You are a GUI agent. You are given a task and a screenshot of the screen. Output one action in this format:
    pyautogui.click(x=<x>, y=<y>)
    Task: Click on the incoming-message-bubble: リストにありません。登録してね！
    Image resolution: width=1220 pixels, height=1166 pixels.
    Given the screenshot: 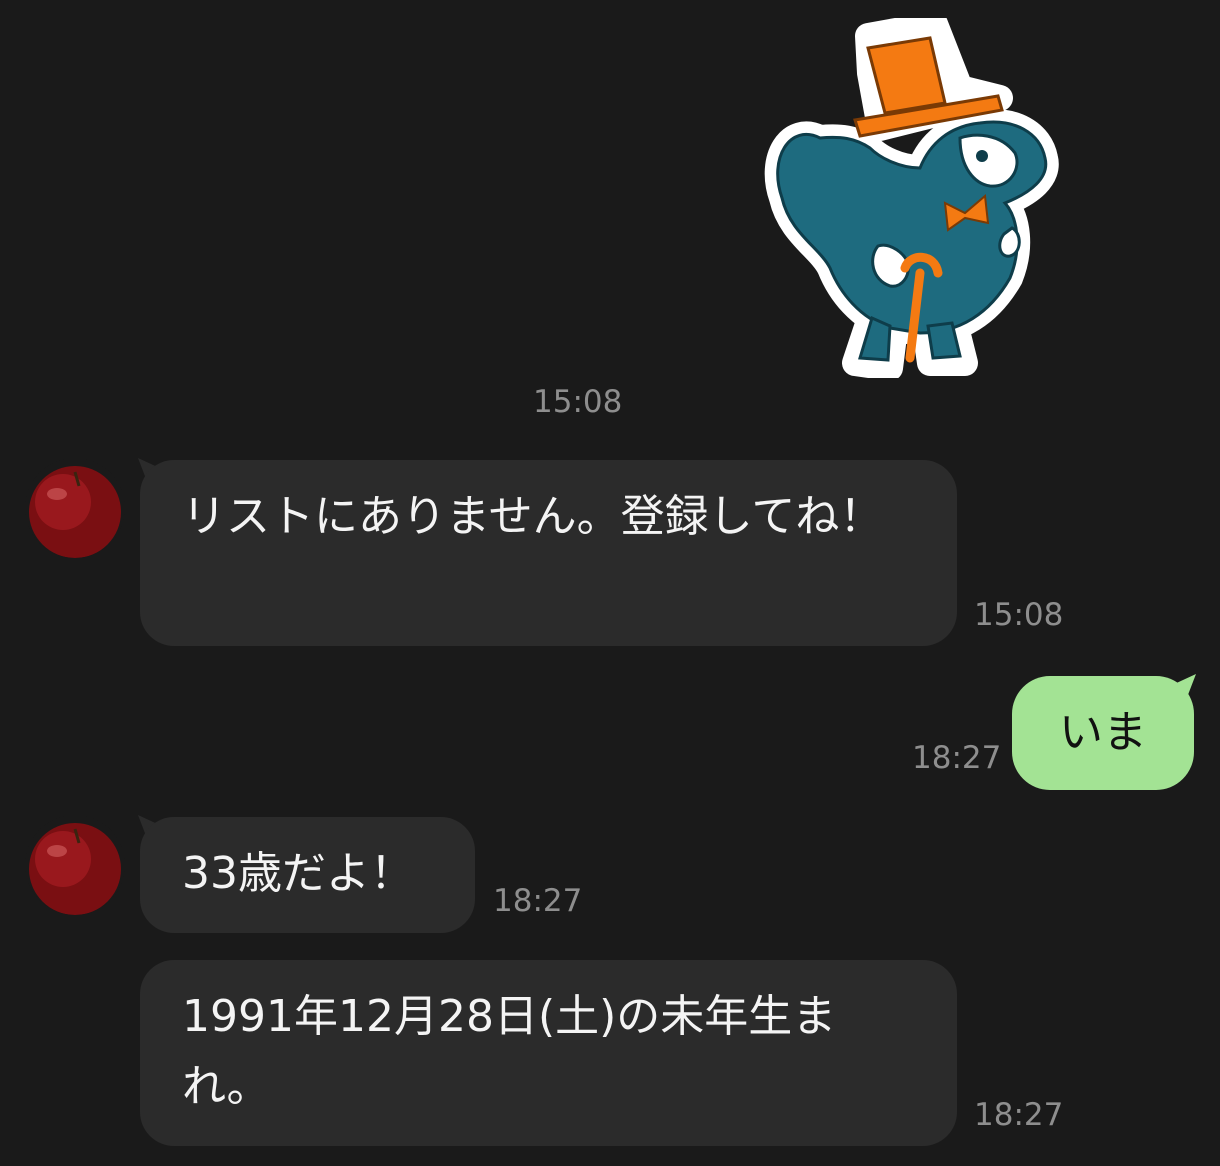 What is the action you would take?
    pyautogui.click(x=548, y=553)
    